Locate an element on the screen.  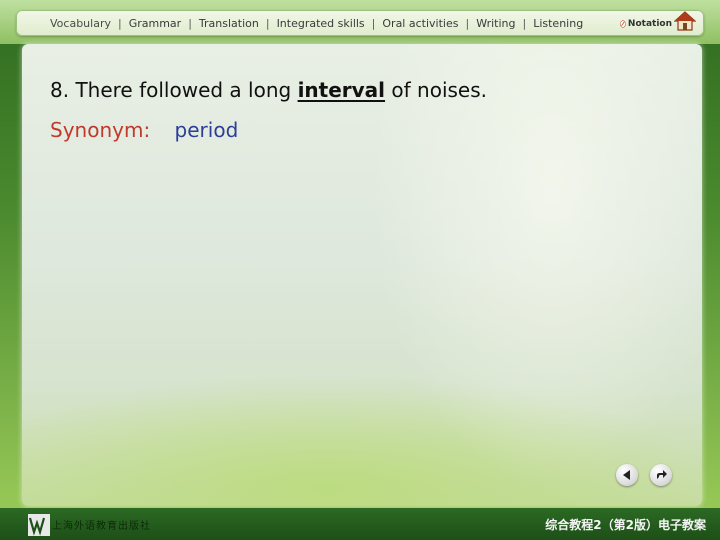
publisher-logo is located at coordinates (39, 525).